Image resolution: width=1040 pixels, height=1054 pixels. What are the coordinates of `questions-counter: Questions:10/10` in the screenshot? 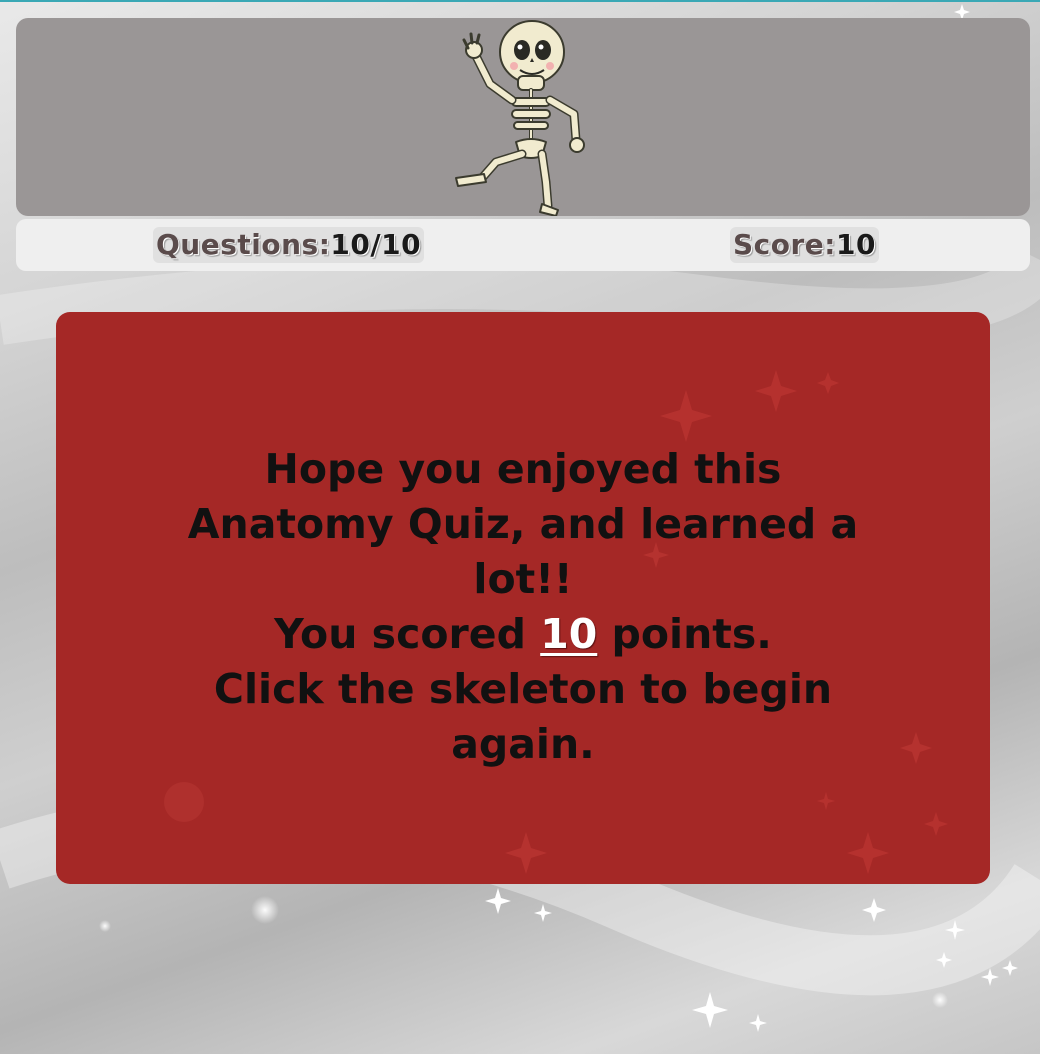 It's located at (289, 245).